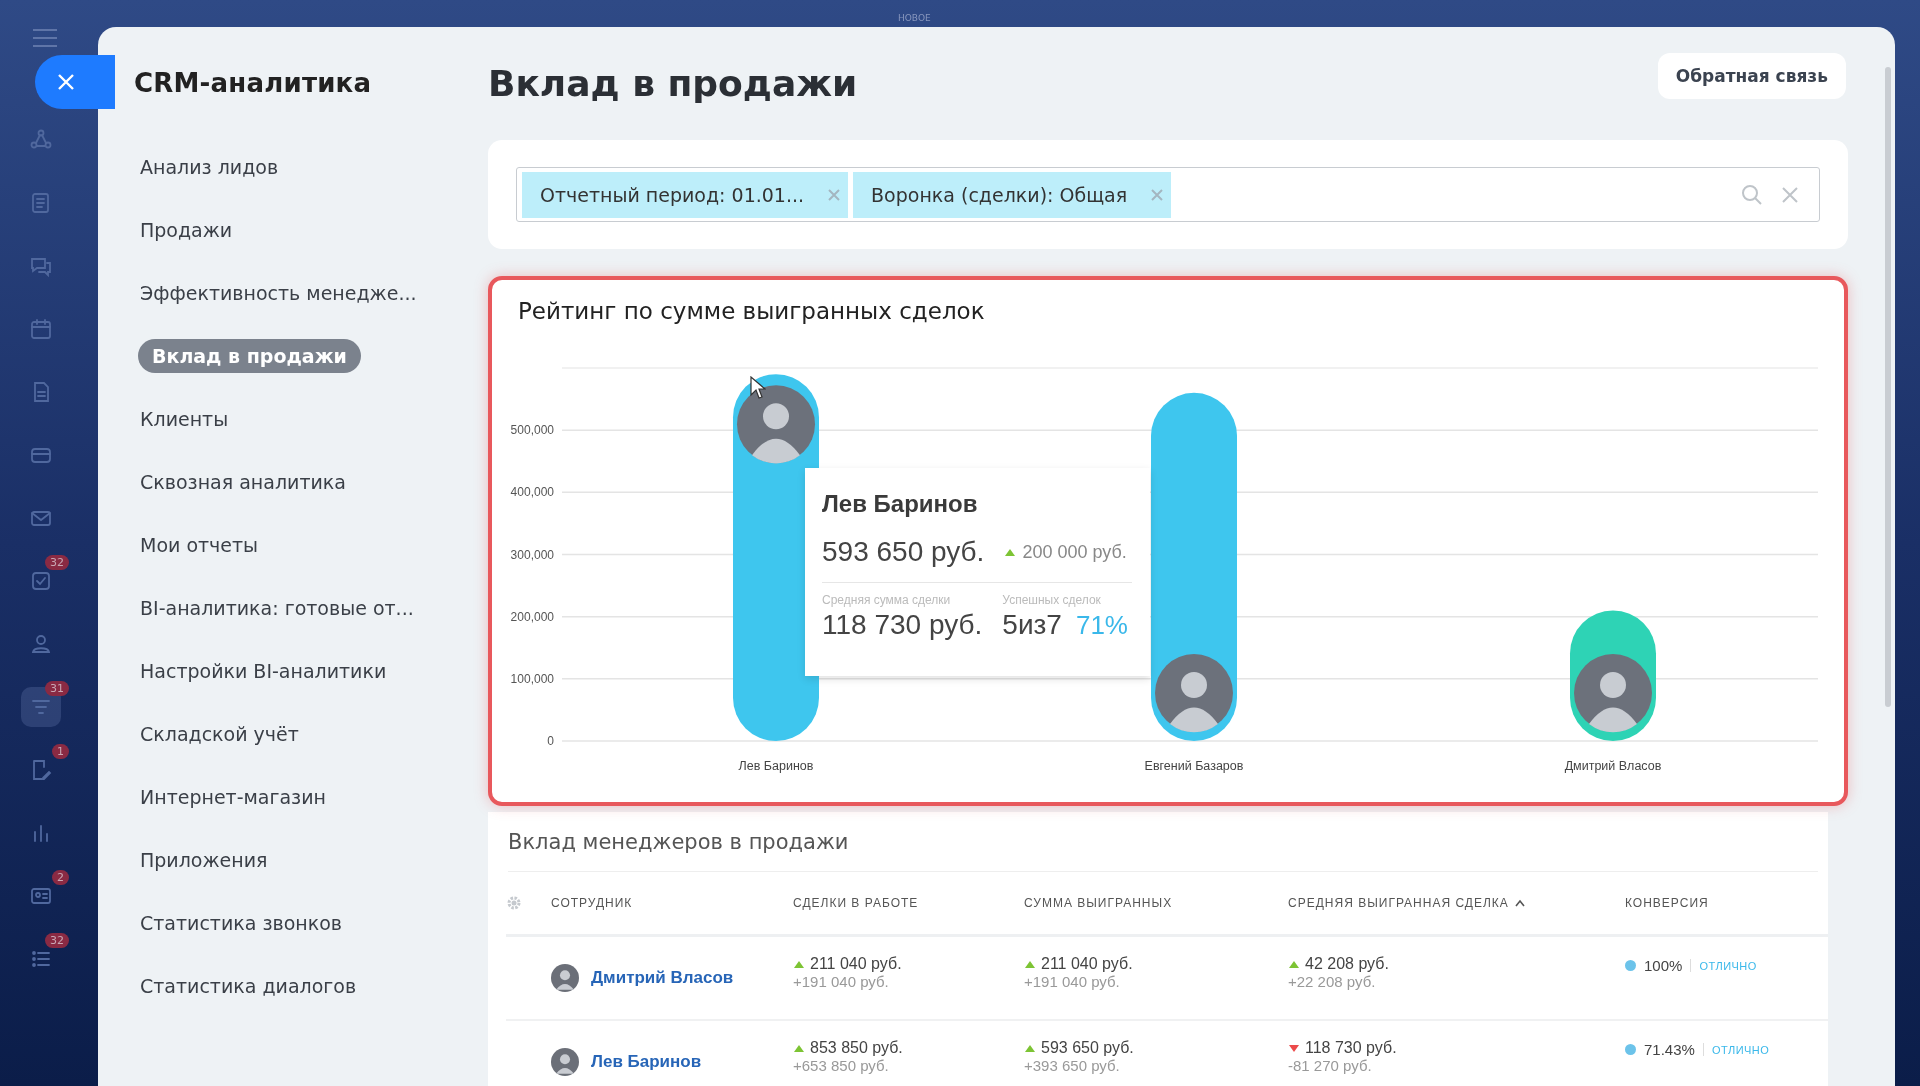 This screenshot has width=1920, height=1086. I want to click on table-cell: 42 208 руб., so click(1347, 964).